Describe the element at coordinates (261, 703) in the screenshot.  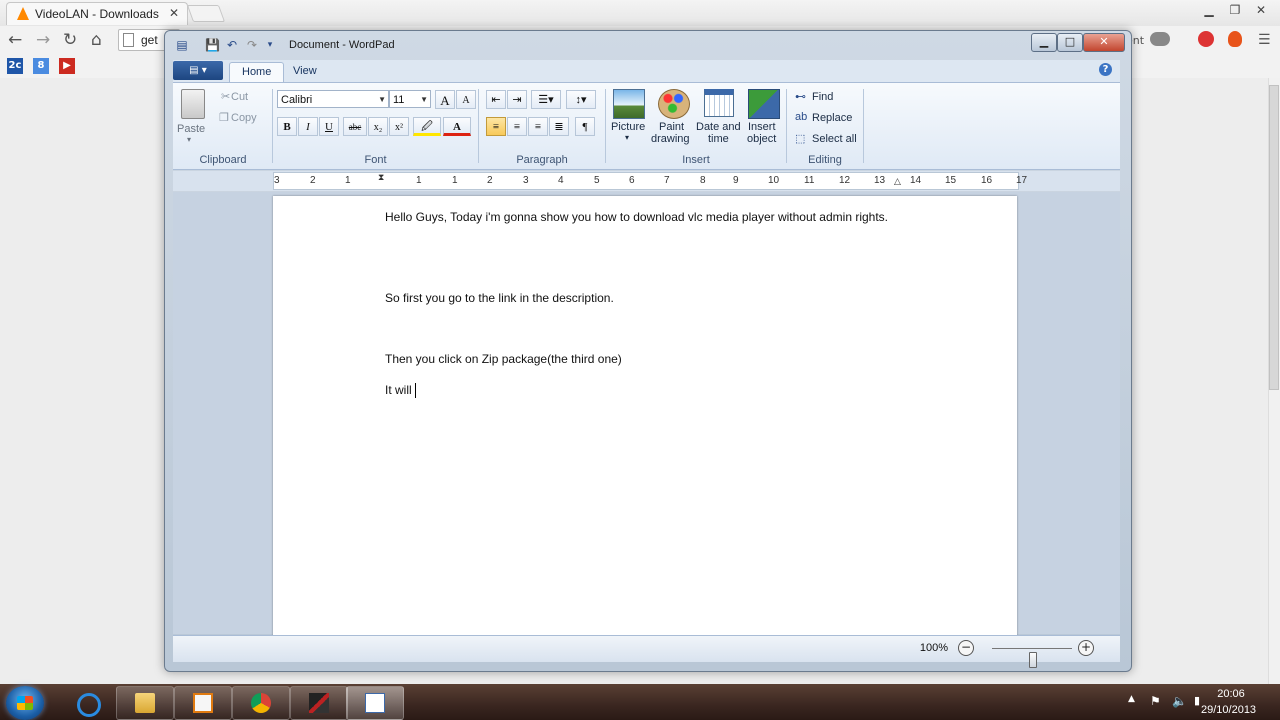
I see `taskbar-chrome` at that location.